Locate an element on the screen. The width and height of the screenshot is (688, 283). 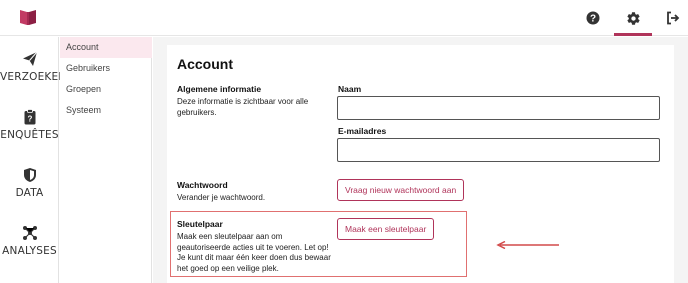
request-new-password-button: Vraag nieuw wachtwoord aan is located at coordinates (401, 190).